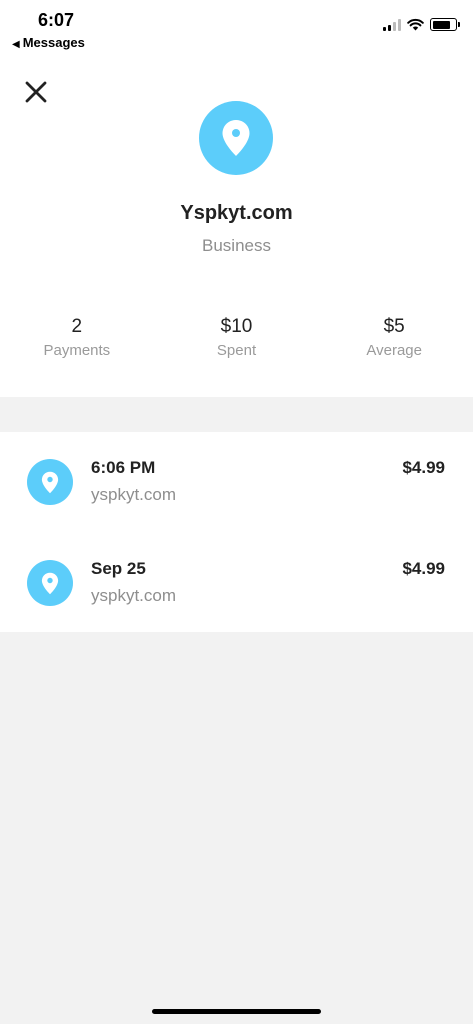 Image resolution: width=473 pixels, height=1024 pixels. I want to click on stat-average: $5 Average, so click(394, 337).